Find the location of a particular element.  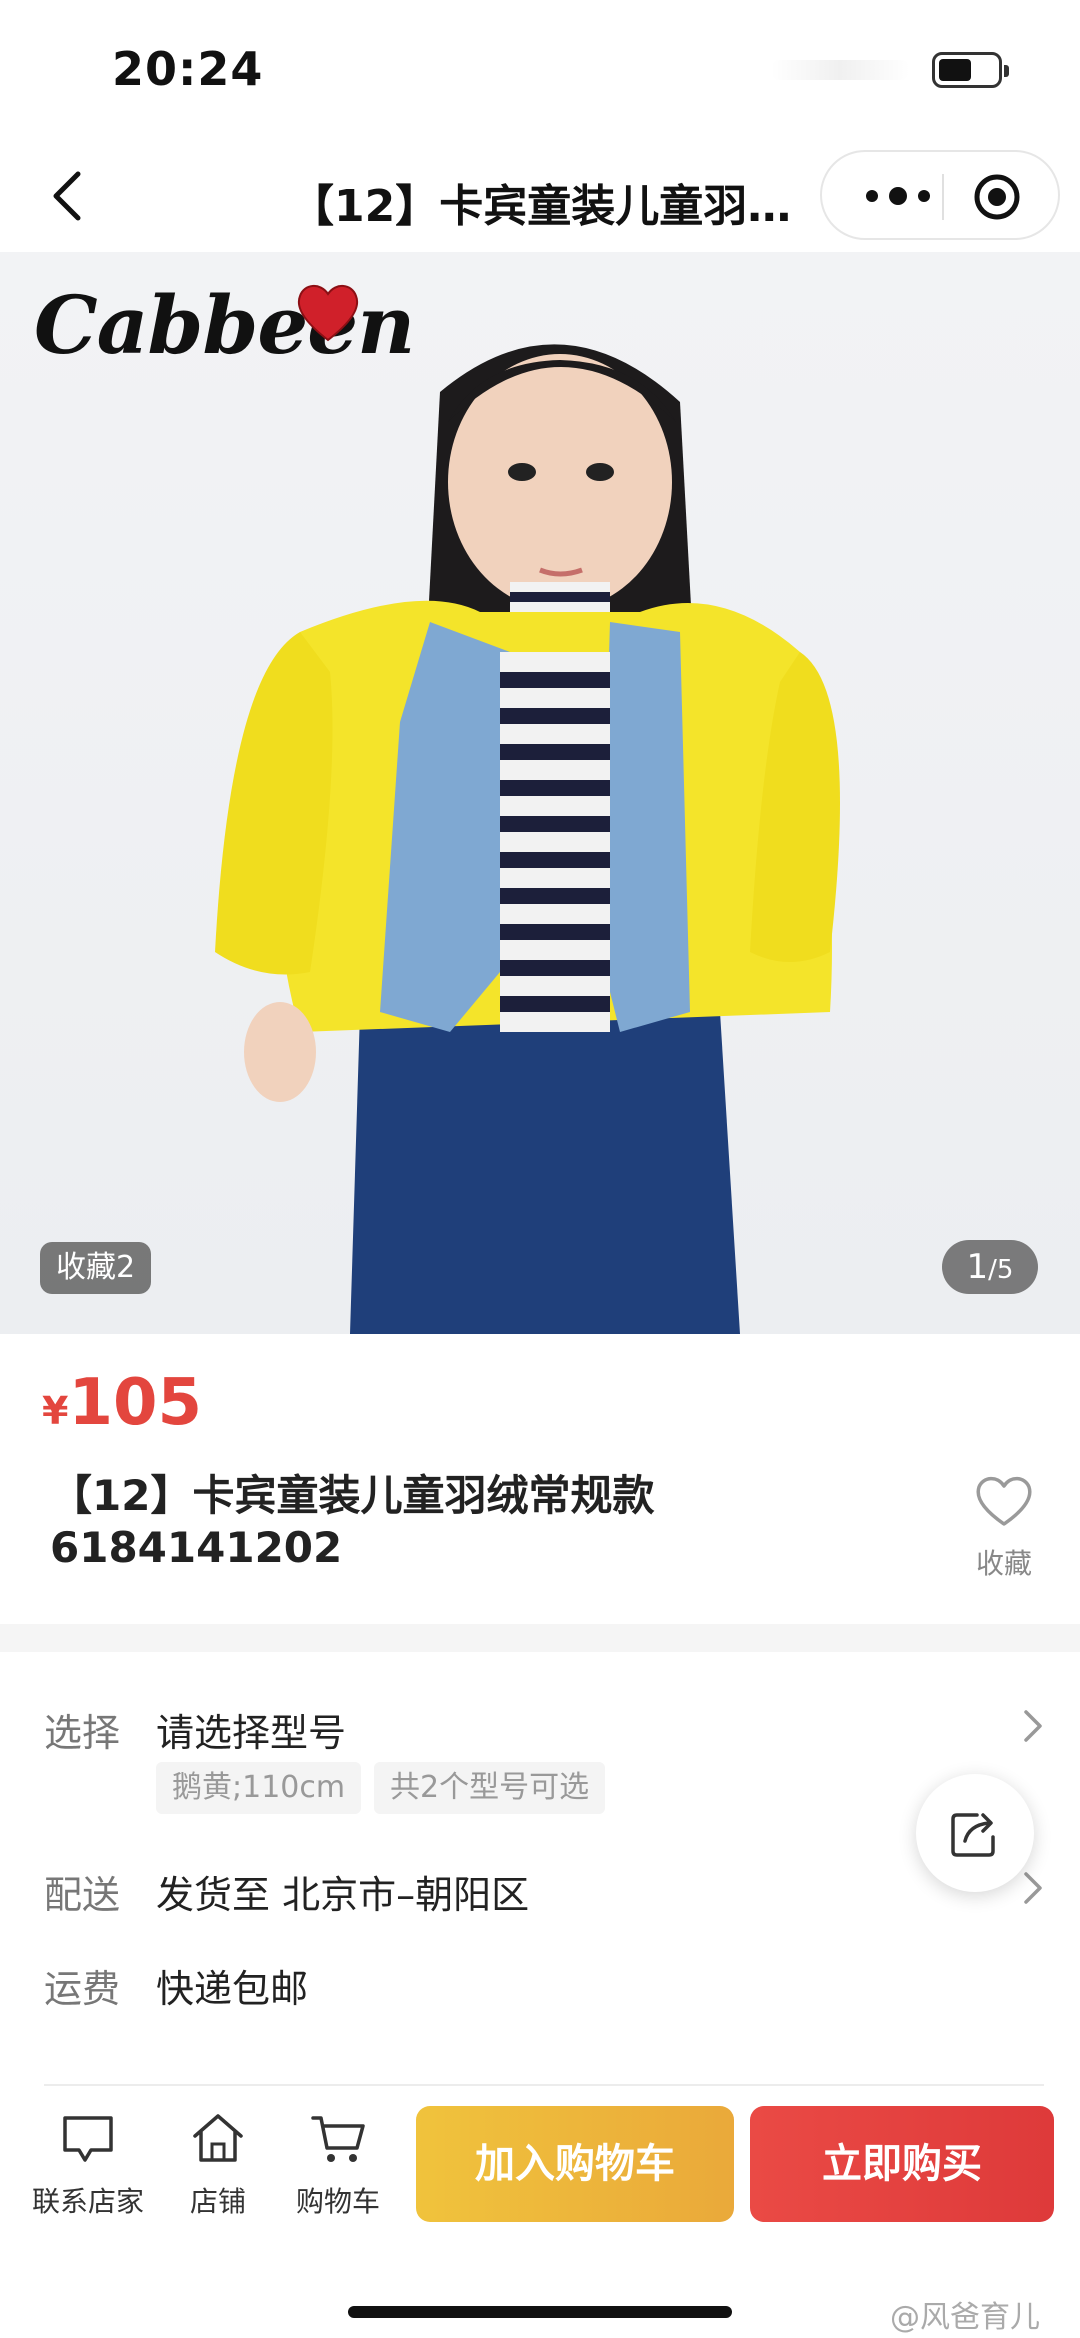

chat-icon is located at coordinates (88, 2139).